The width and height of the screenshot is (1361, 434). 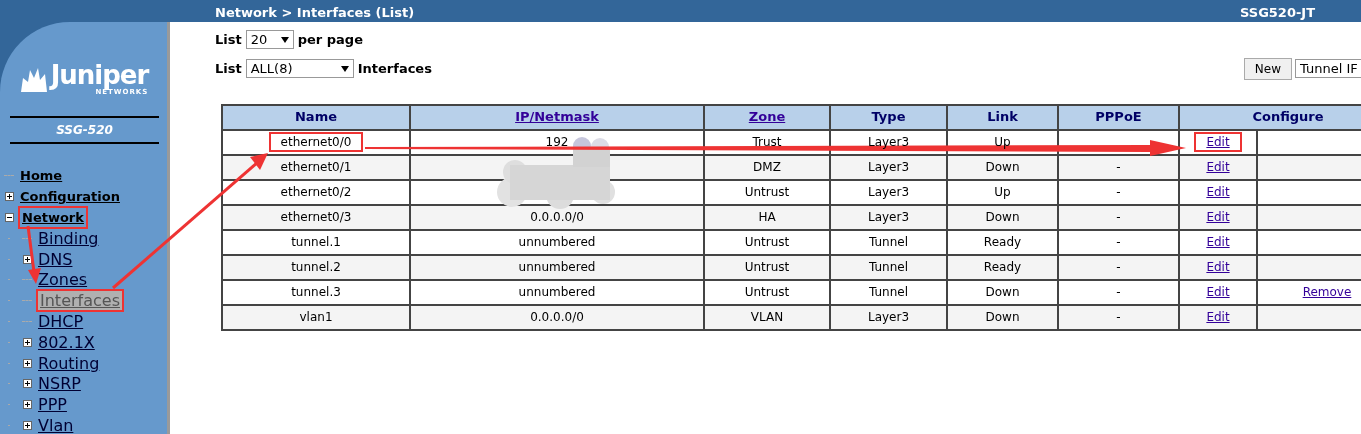 What do you see at coordinates (315, 13) in the screenshot?
I see `breadcrumb: Network > Interfaces (List)` at bounding box center [315, 13].